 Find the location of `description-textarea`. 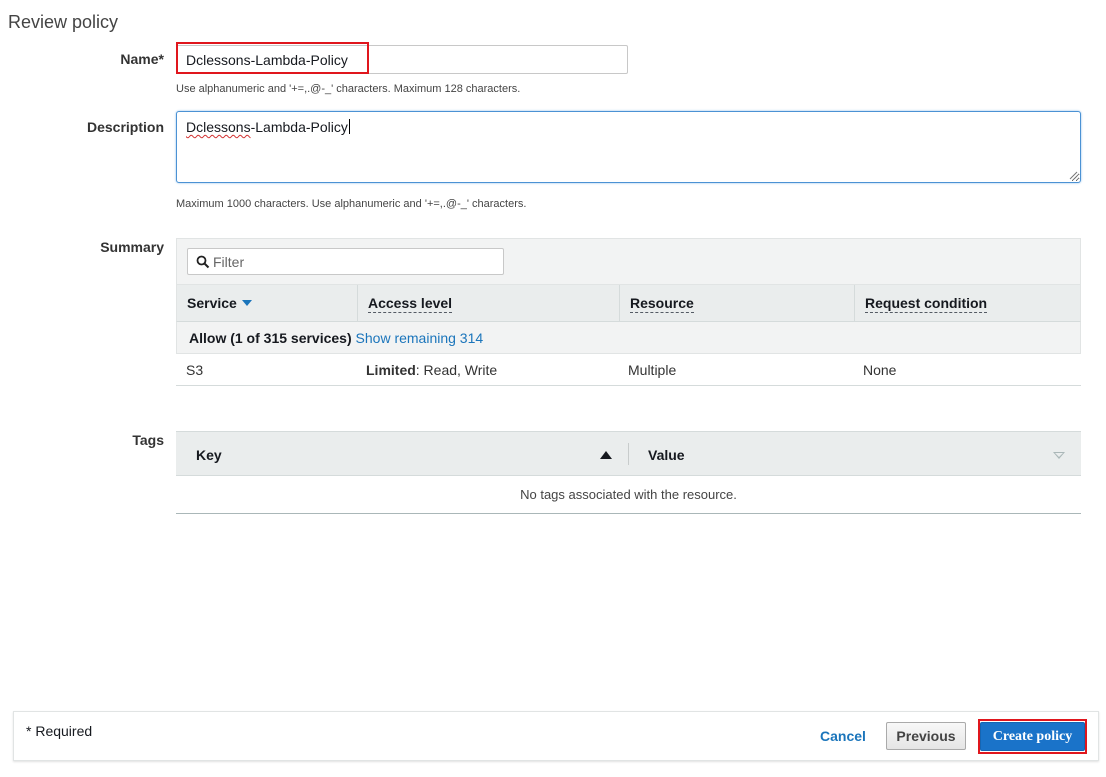

description-textarea is located at coordinates (628, 147).